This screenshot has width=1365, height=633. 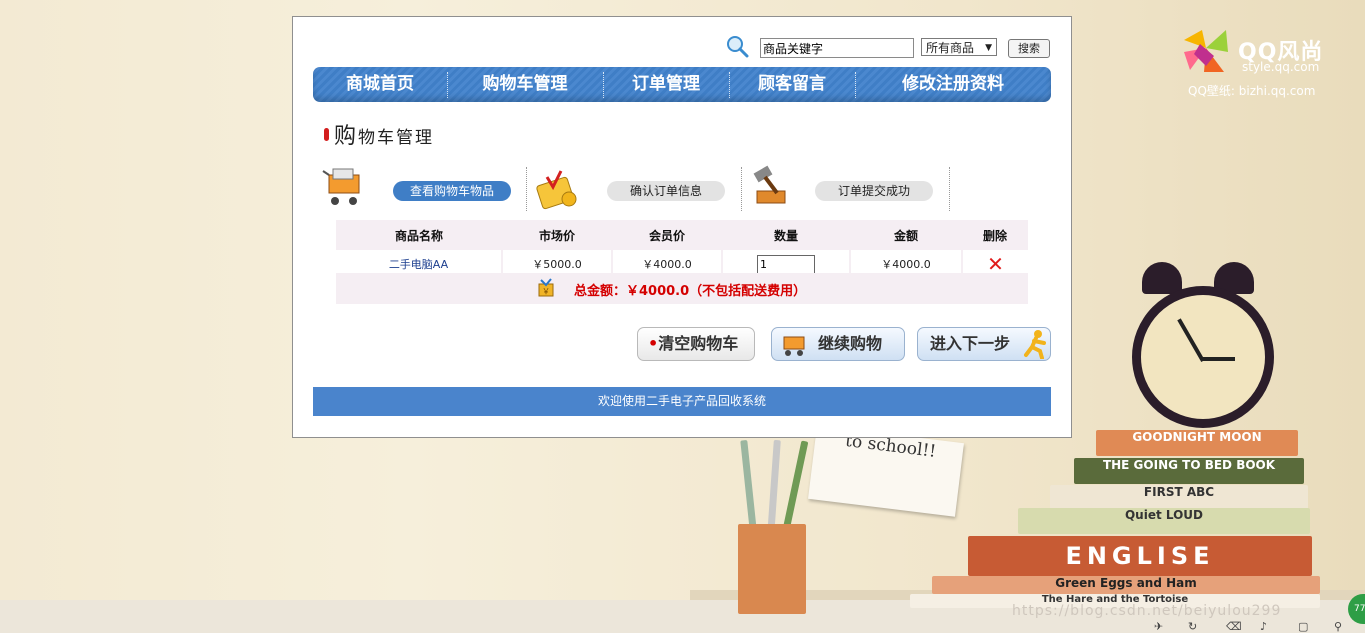 I want to click on nav-cart: 购物车管理, so click(x=525, y=84).